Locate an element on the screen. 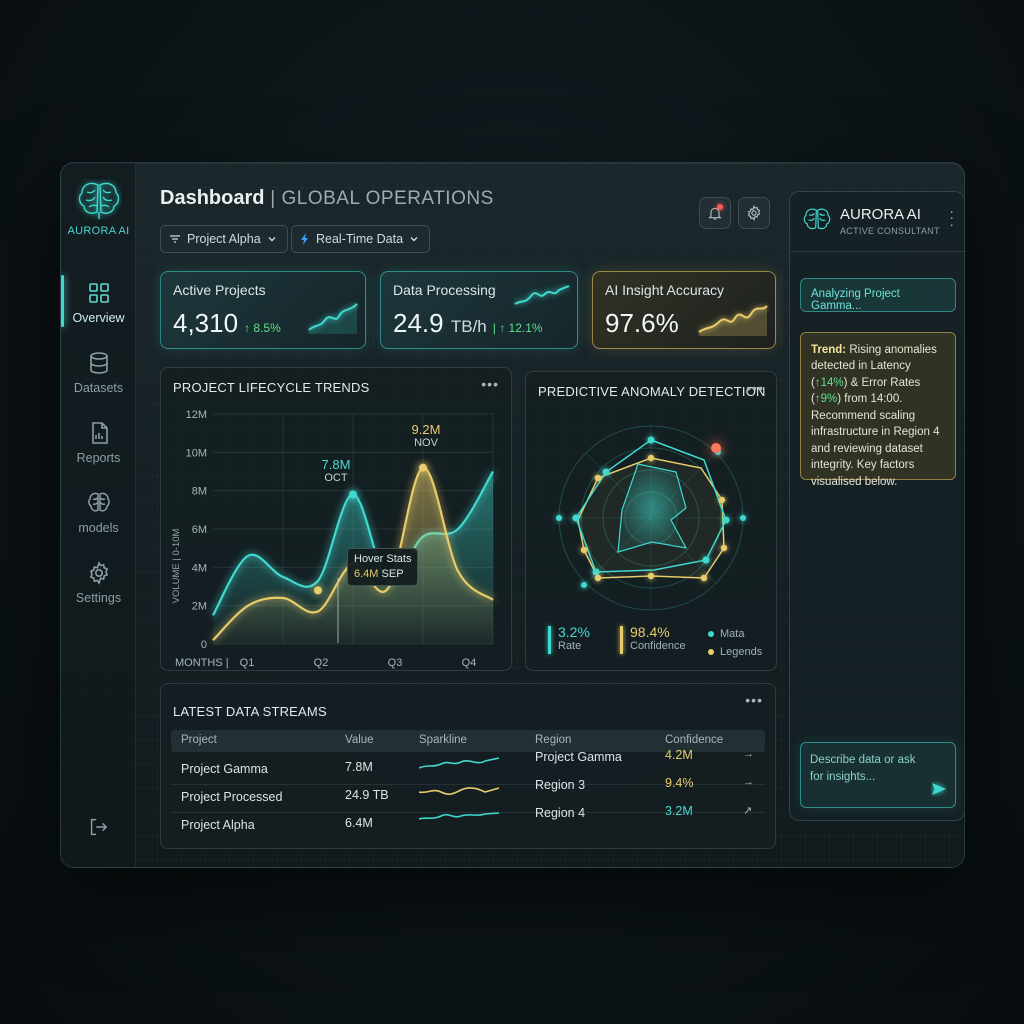 The width and height of the screenshot is (1024, 1024). peak-oct-label: 7.8M OCT is located at coordinates (336, 471).